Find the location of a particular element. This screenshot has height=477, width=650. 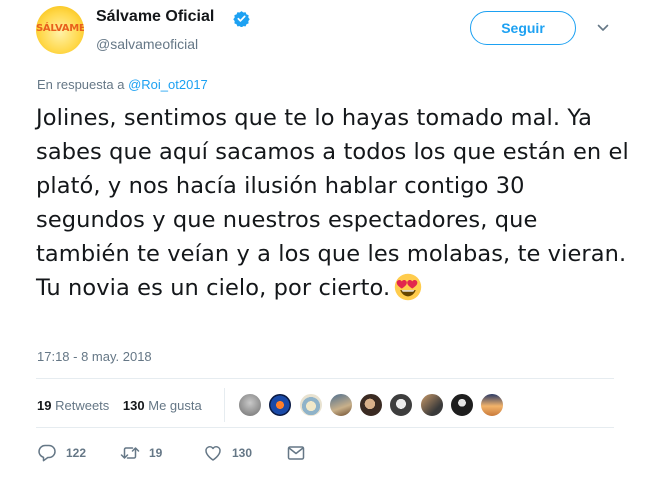

retweet-button: 19 is located at coordinates (150, 453).